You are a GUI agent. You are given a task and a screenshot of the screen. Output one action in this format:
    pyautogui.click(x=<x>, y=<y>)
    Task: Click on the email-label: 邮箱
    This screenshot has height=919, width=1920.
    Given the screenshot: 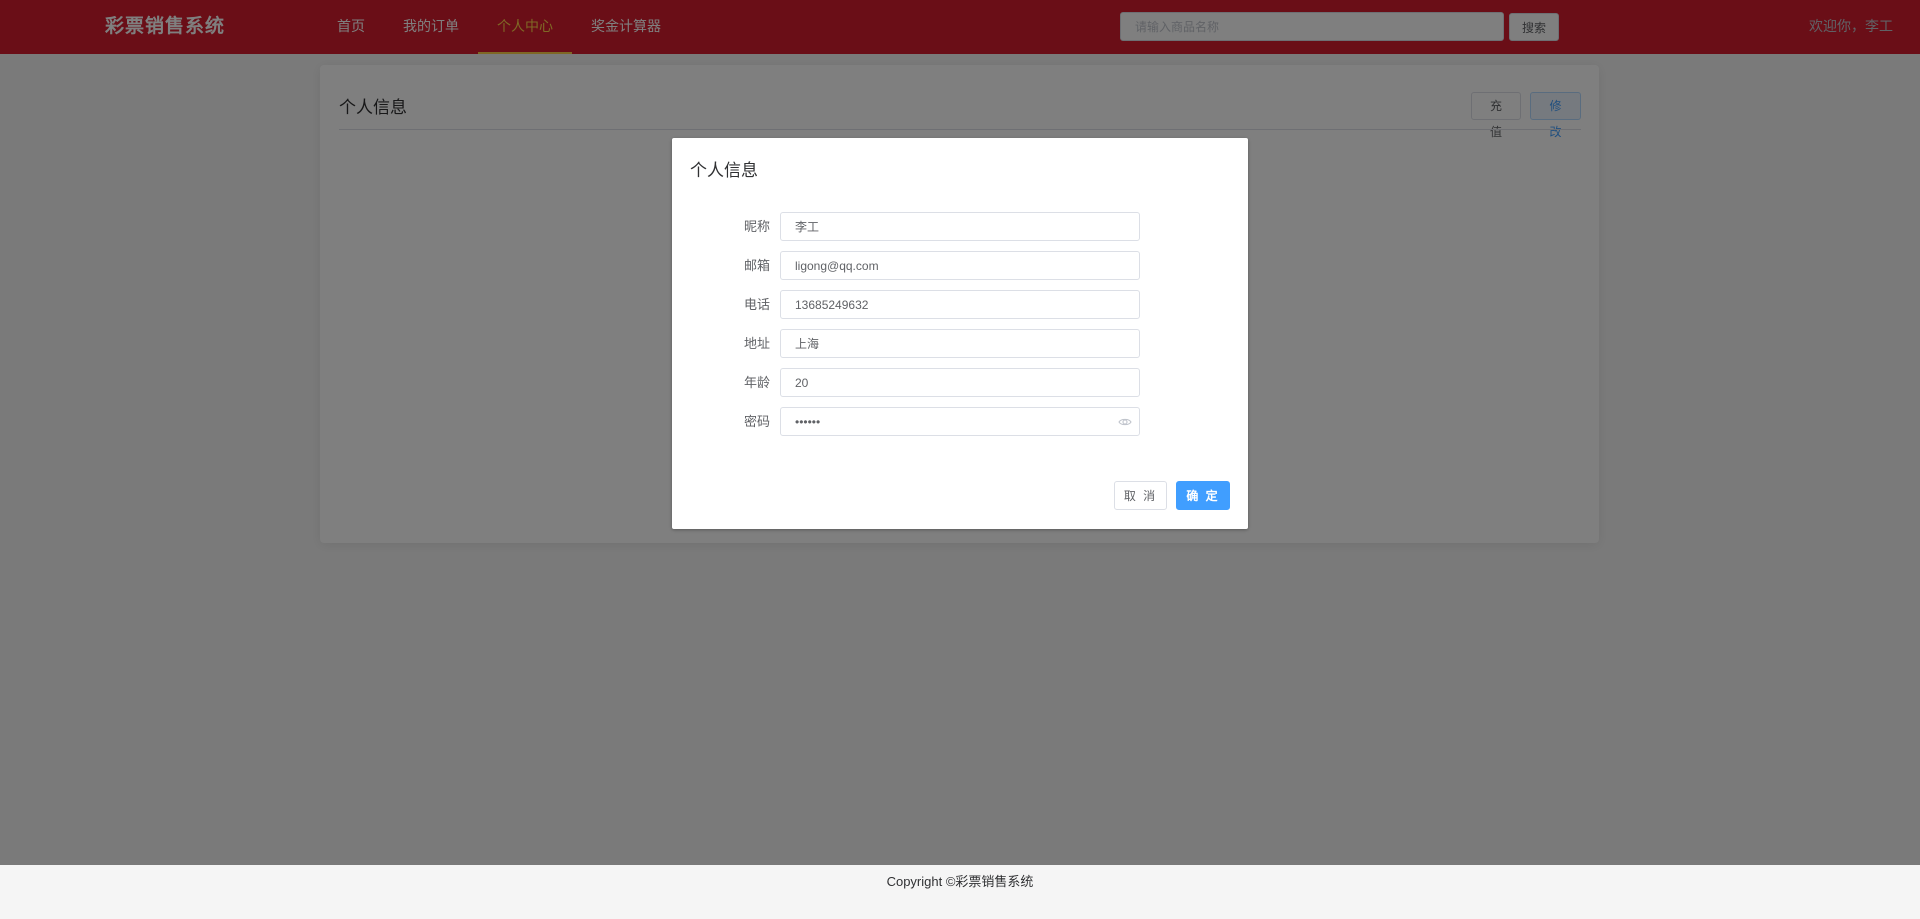 What is the action you would take?
    pyautogui.click(x=756, y=265)
    